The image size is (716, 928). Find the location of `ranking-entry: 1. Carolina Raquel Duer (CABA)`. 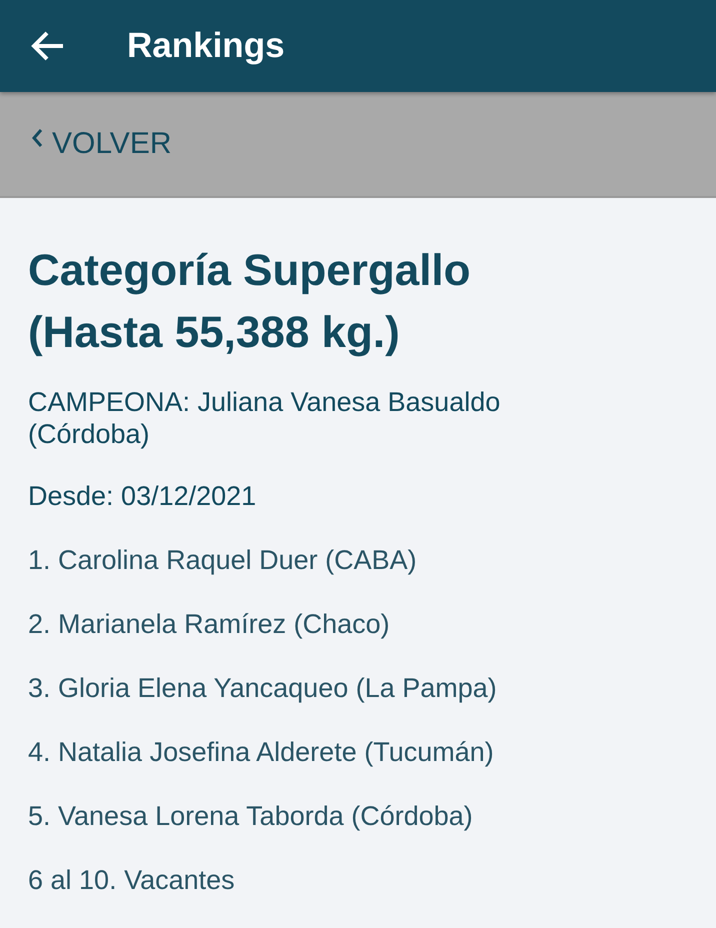

ranking-entry: 1. Carolina Raquel Duer (CABA) is located at coordinates (223, 560).